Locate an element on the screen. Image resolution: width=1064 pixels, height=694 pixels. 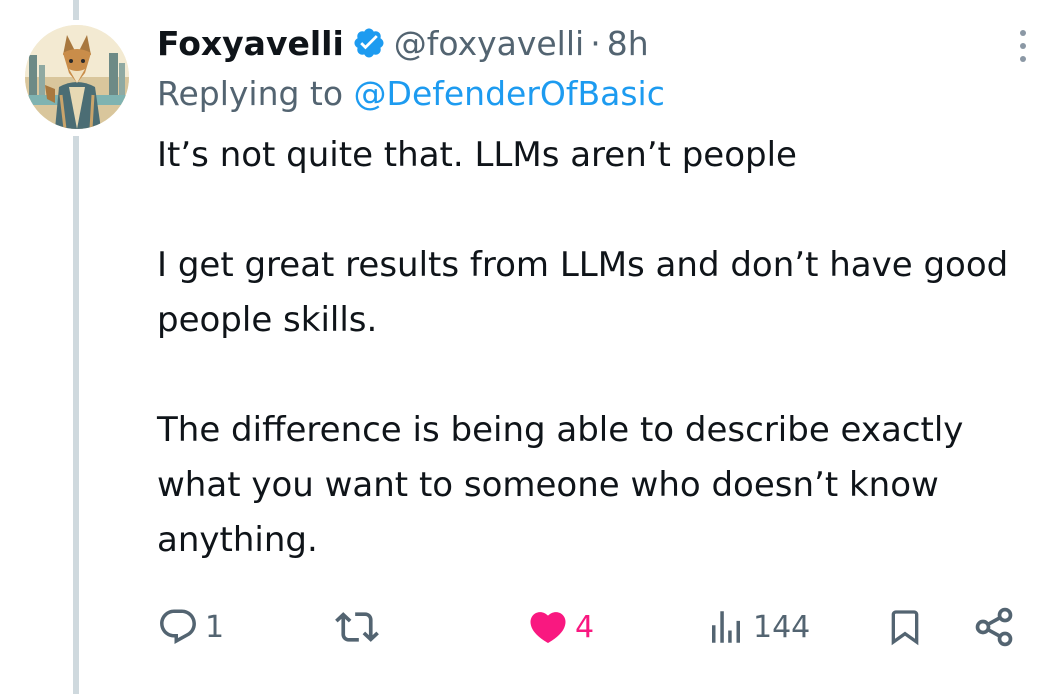
heart-icon is located at coordinates (548, 628).